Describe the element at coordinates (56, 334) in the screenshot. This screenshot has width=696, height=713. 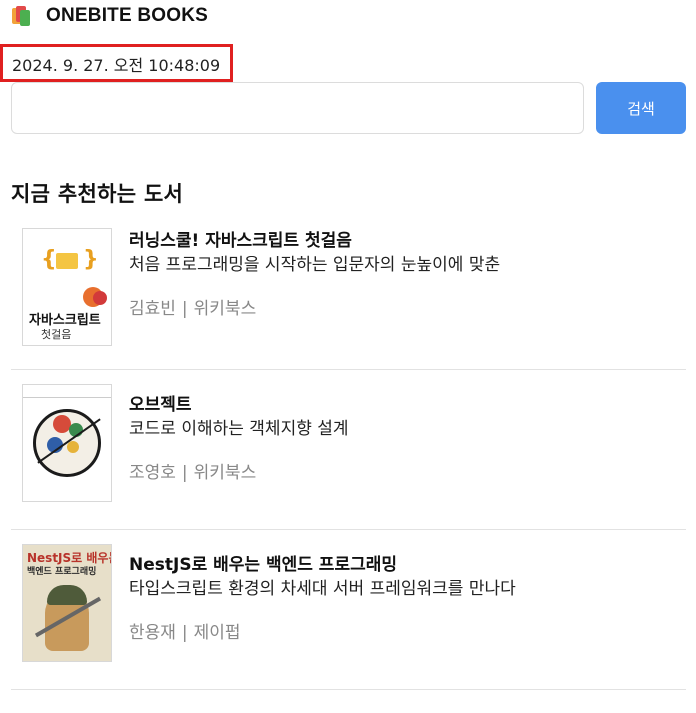
I see `cover-subtitle: 첫걸음` at that location.